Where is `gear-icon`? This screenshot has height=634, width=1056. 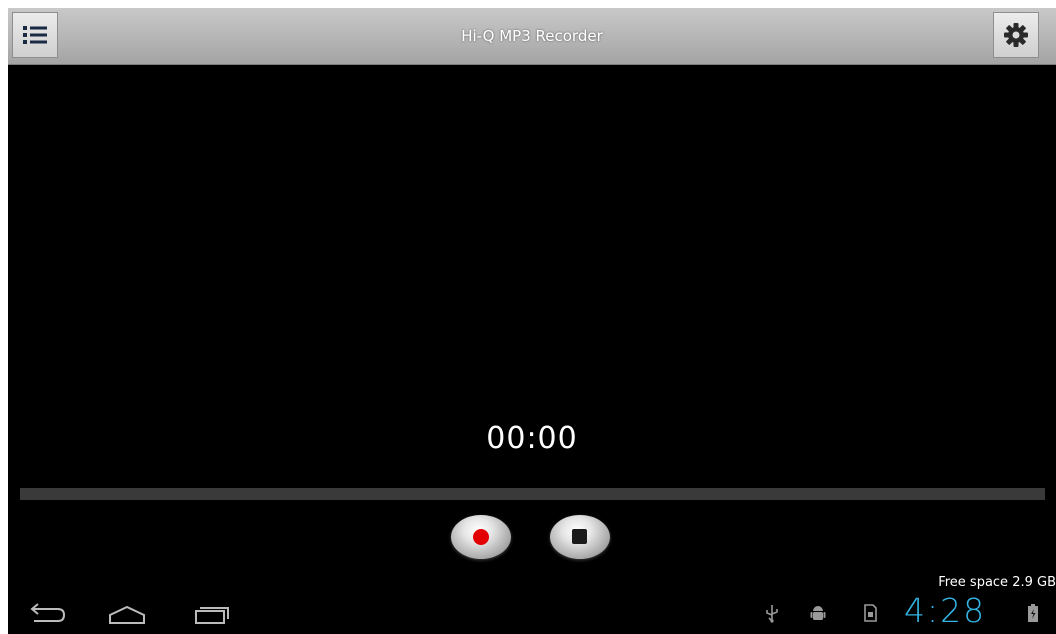
gear-icon is located at coordinates (1016, 35).